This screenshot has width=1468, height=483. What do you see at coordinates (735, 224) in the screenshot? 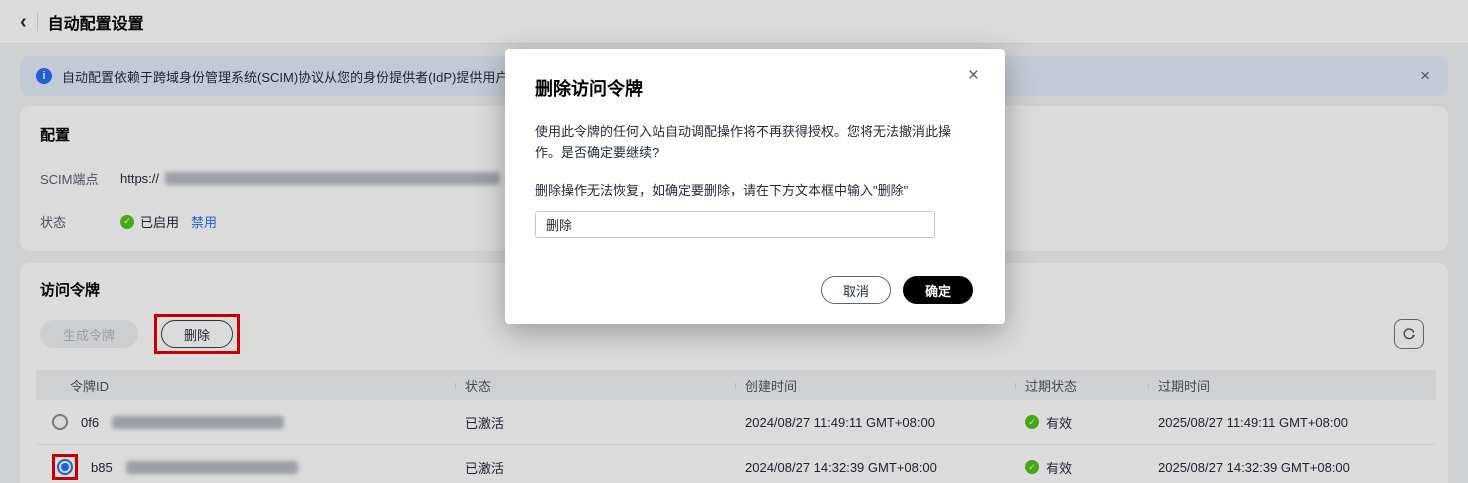
I see `delete-confirm-input` at bounding box center [735, 224].